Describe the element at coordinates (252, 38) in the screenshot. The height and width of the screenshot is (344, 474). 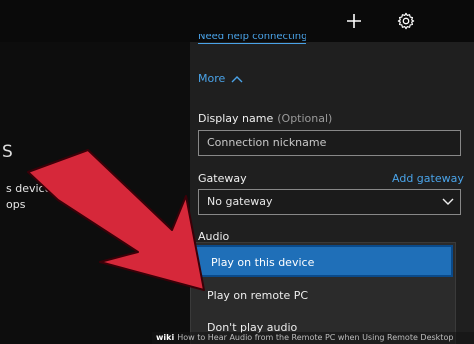
I see `help-link: Need help connecting?` at that location.